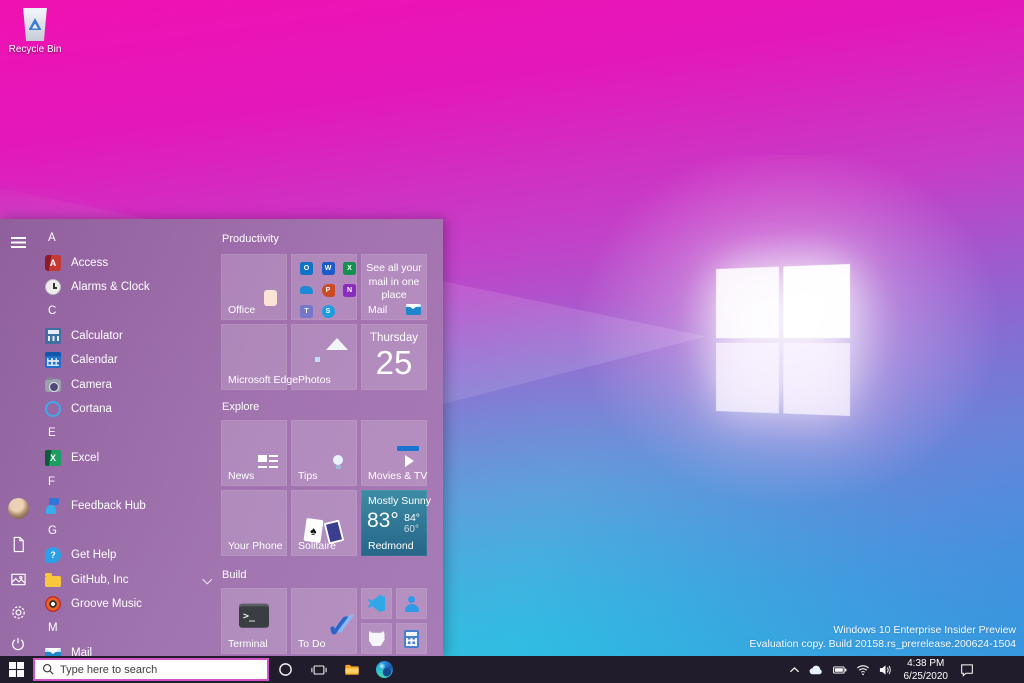 This screenshot has height=683, width=1024. What do you see at coordinates (127, 628) in the screenshot?
I see `app-list-letter-m: M` at bounding box center [127, 628].